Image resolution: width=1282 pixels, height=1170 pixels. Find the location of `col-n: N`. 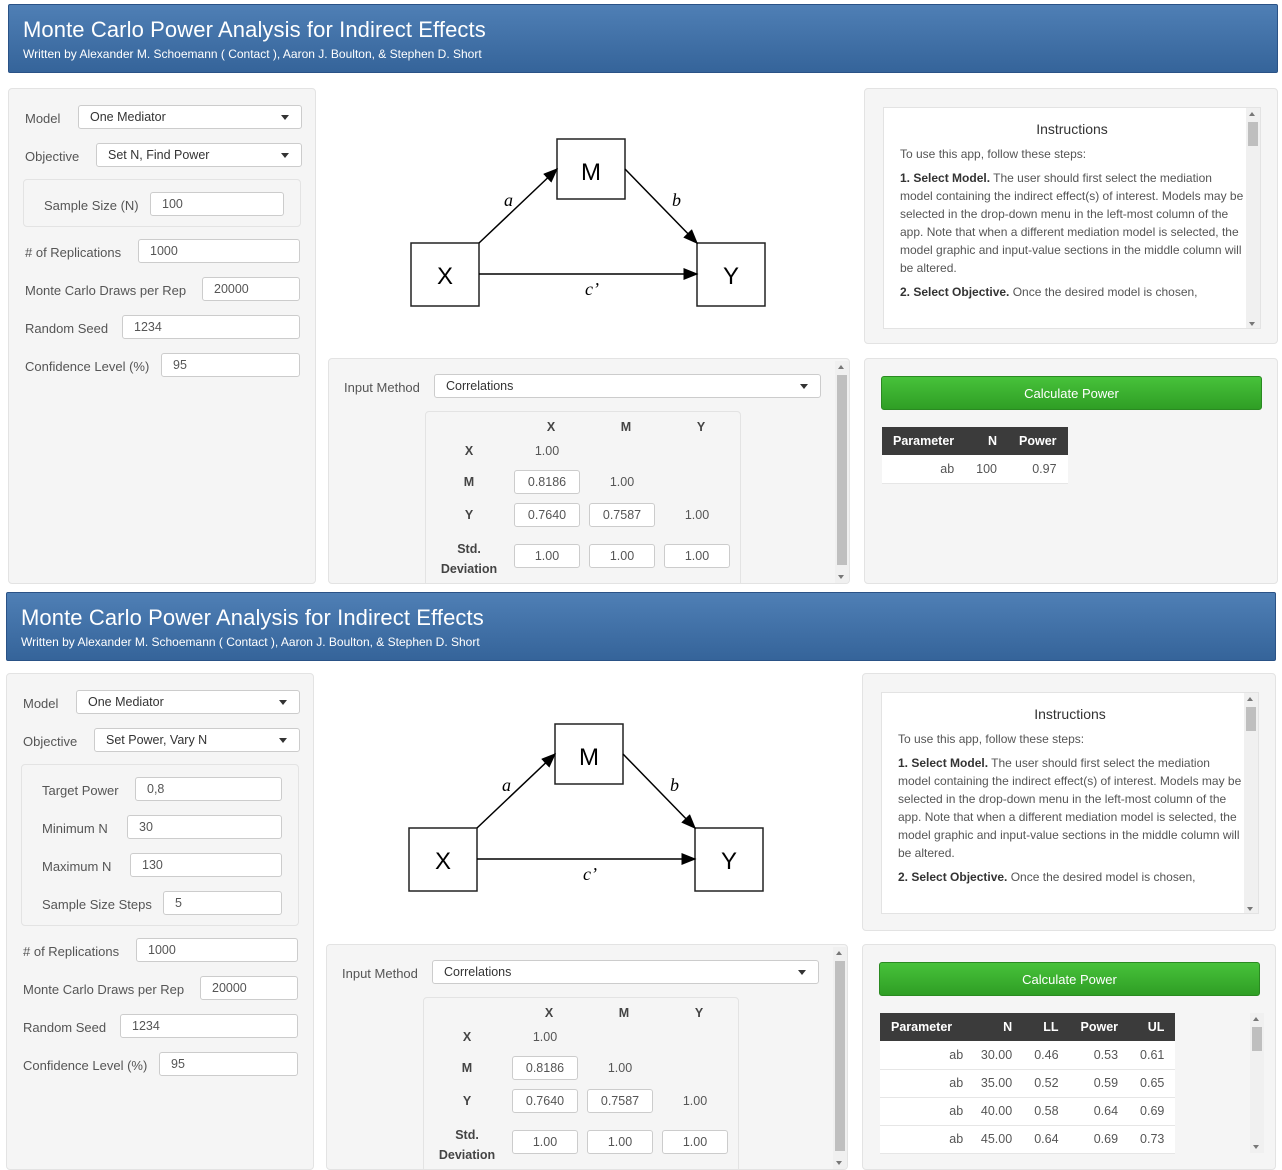

col-n: N is located at coordinates (987, 441).